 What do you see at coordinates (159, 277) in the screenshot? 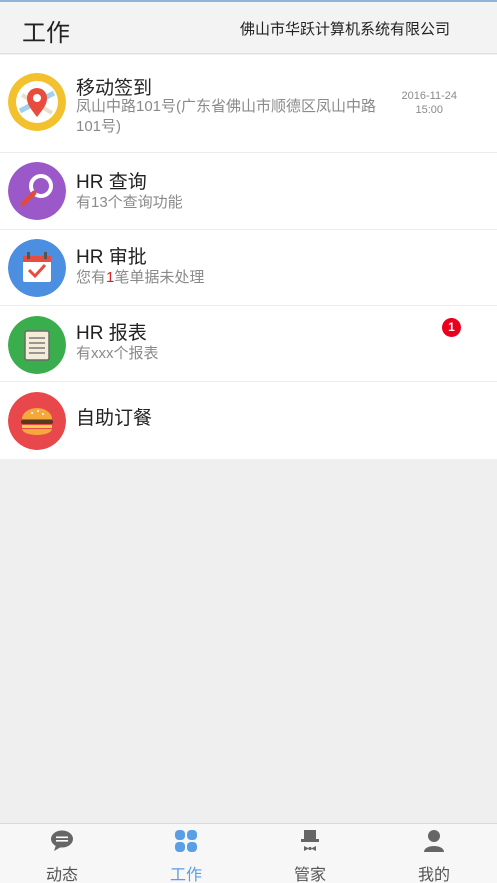
I see `pending-suffix: 笔单据未处理` at bounding box center [159, 277].